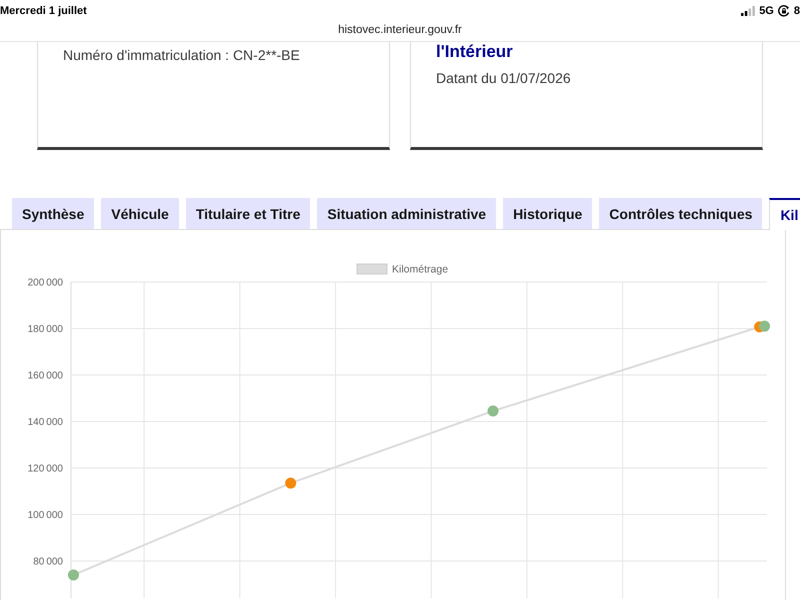 This screenshot has width=800, height=600. What do you see at coordinates (503, 78) in the screenshot?
I see `card-text: Datant du 01/07/2026` at bounding box center [503, 78].